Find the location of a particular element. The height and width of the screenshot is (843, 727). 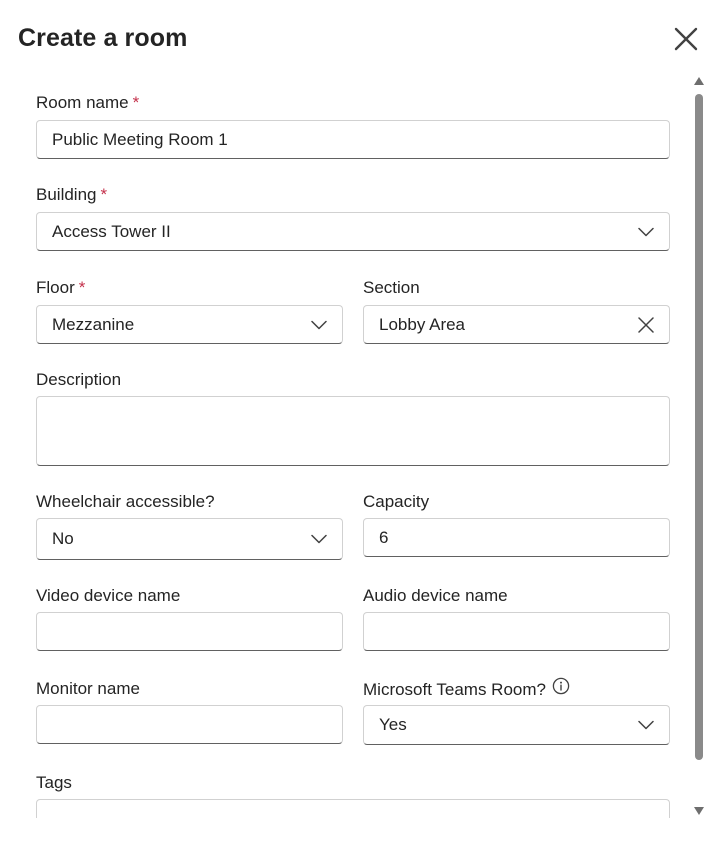

room-name-label-text: Room name is located at coordinates (82, 102).